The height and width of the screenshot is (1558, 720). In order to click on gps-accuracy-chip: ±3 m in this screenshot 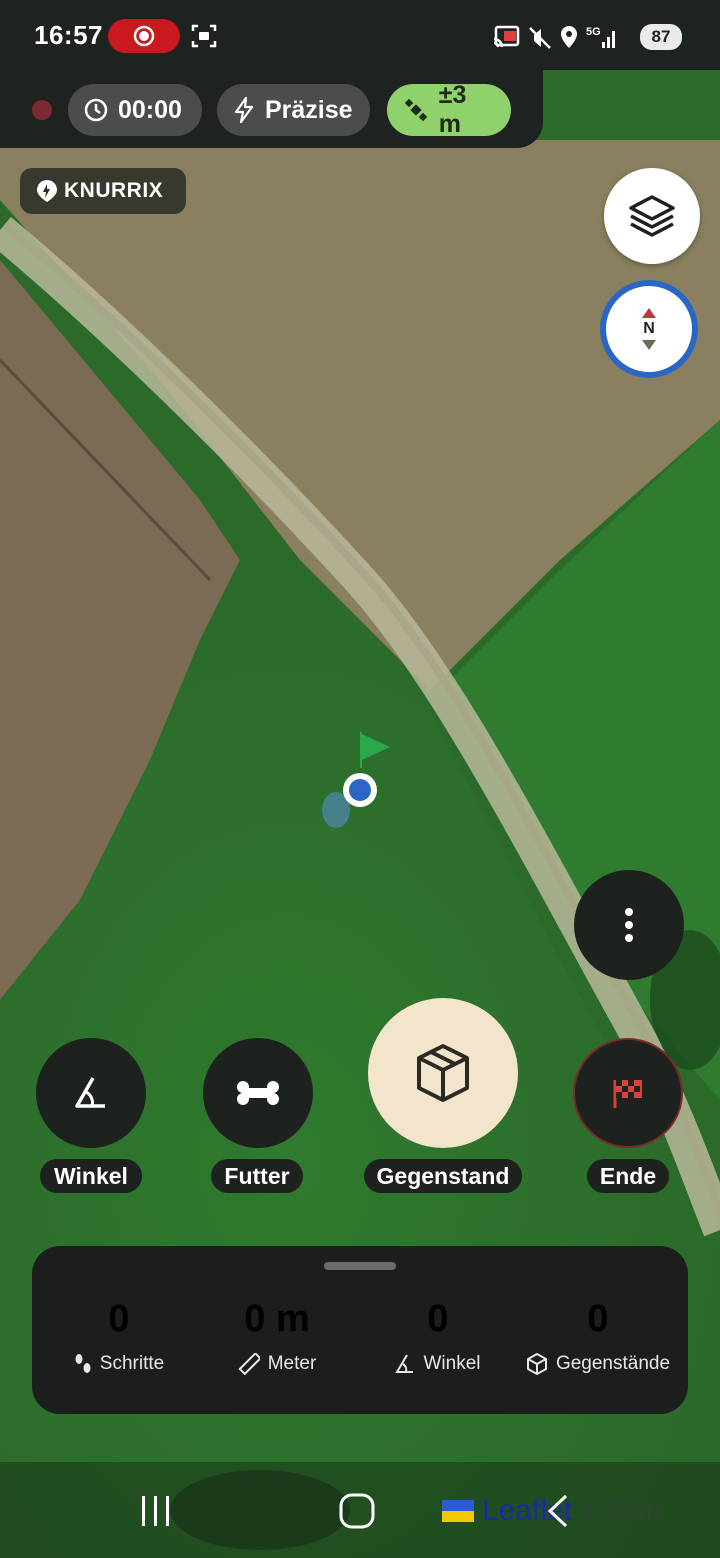, I will do `click(449, 109)`.